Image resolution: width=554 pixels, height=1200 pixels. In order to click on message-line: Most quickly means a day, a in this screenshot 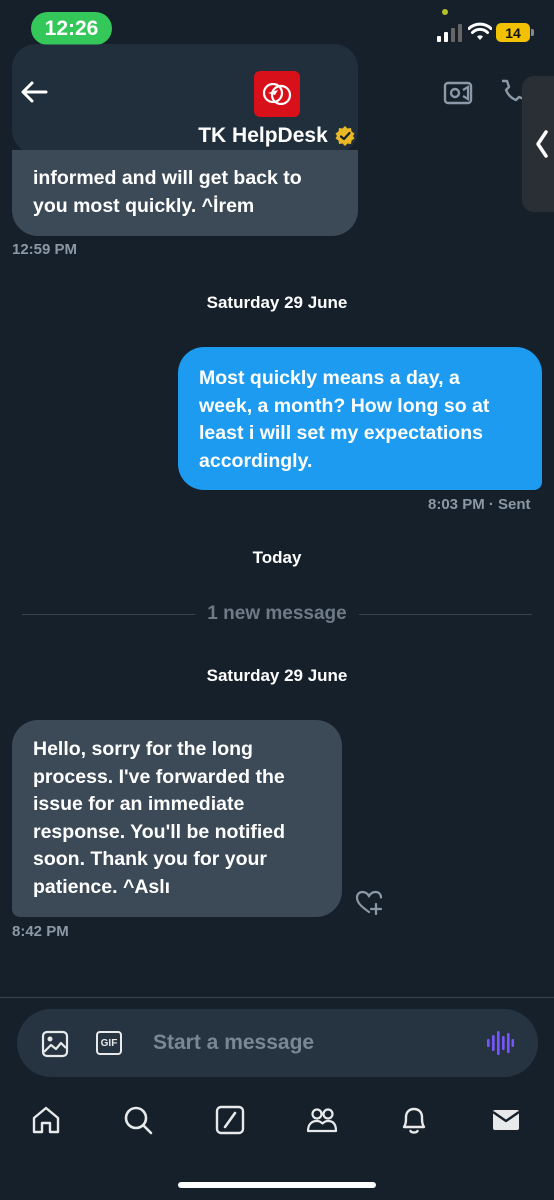, I will do `click(329, 378)`.